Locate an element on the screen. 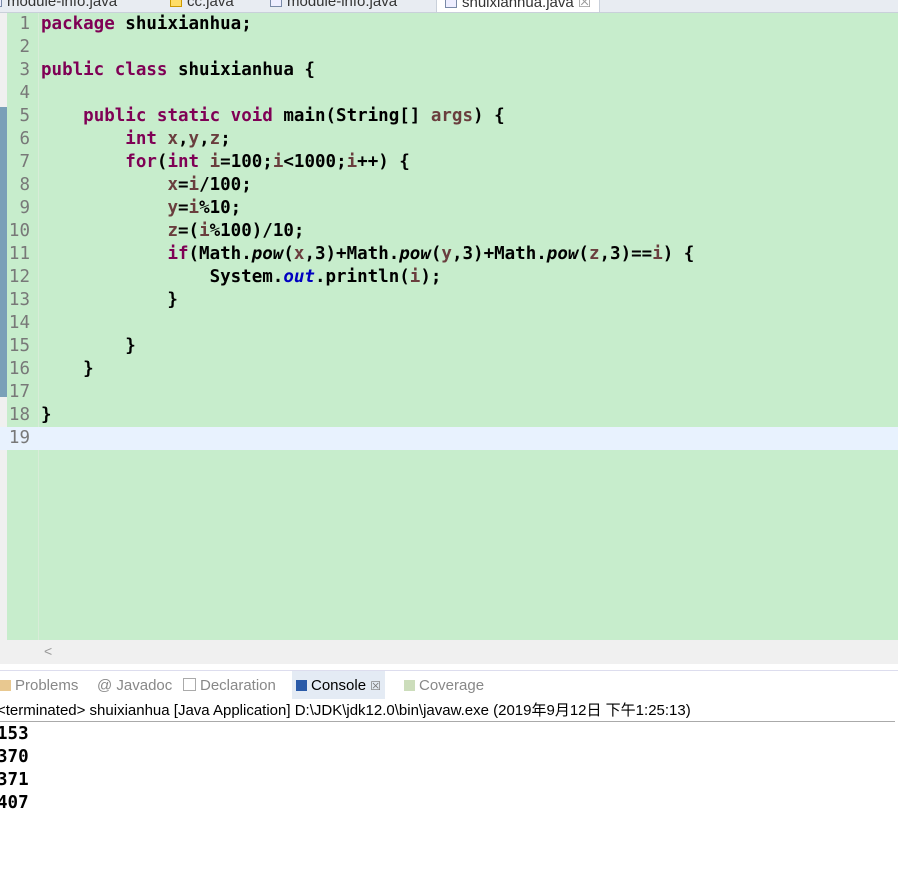 This screenshot has height=874, width=898. code-line: 14 is located at coordinates (449, 323).